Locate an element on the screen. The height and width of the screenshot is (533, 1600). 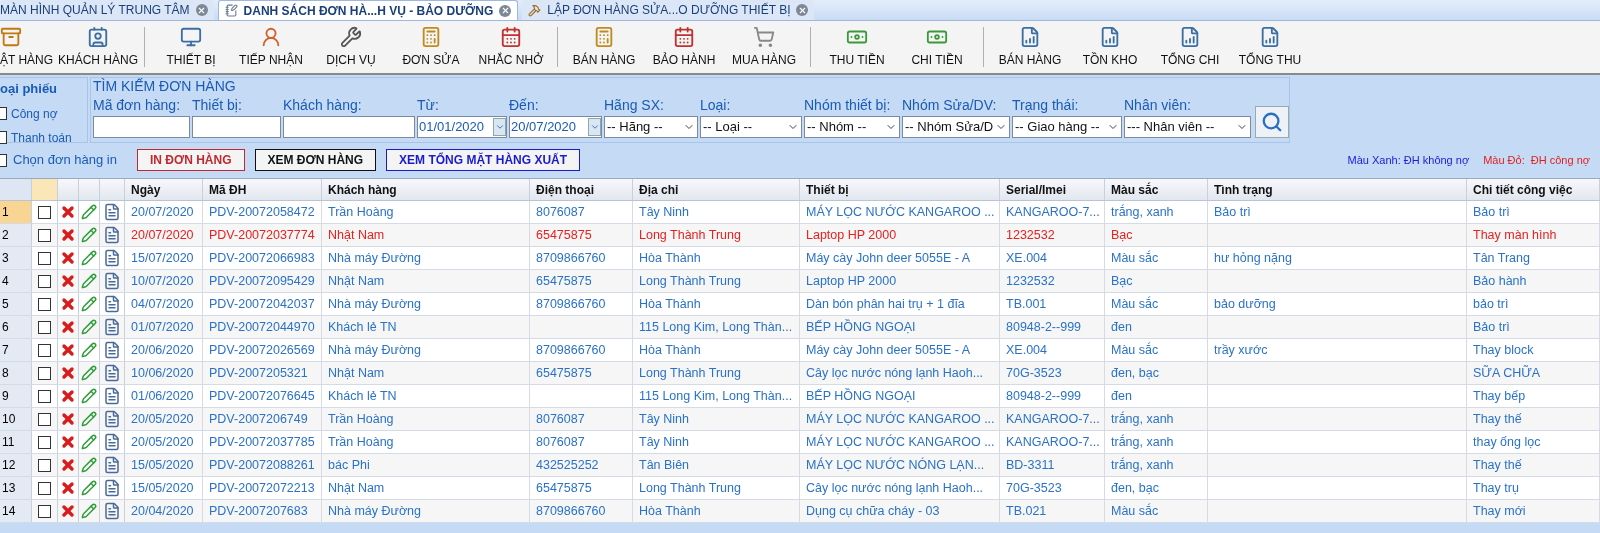
table-row: 14 20/04/2020 PDV-2007207683 Nhà máy Đường 8709866760 Hòa Thành Dụng cụ chữa cháy - 03 TB.021 Màu sắc Thay mới is located at coordinates (800, 511).